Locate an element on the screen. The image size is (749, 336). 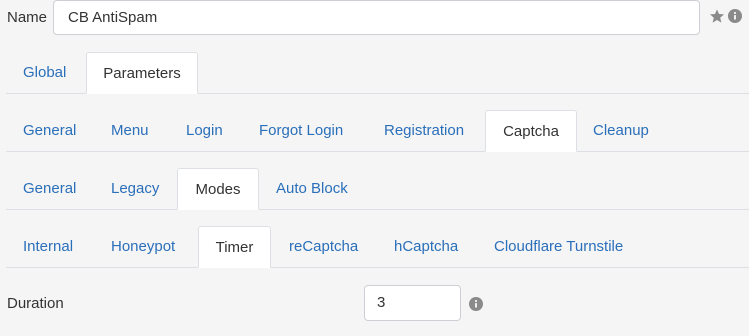
tab-auto-block: Auto Block is located at coordinates (312, 188).